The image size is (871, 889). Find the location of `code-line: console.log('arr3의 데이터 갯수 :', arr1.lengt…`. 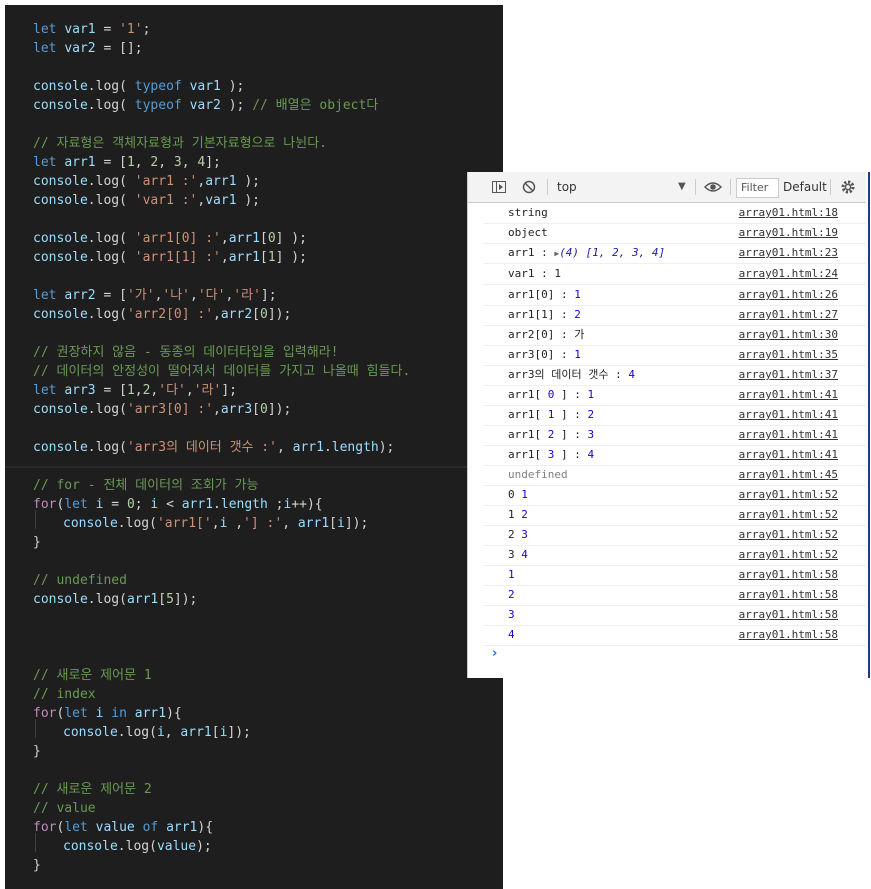

code-line: console.log('arr3의 데이터 갯수 :', arr1.lengt… is located at coordinates (213, 447).